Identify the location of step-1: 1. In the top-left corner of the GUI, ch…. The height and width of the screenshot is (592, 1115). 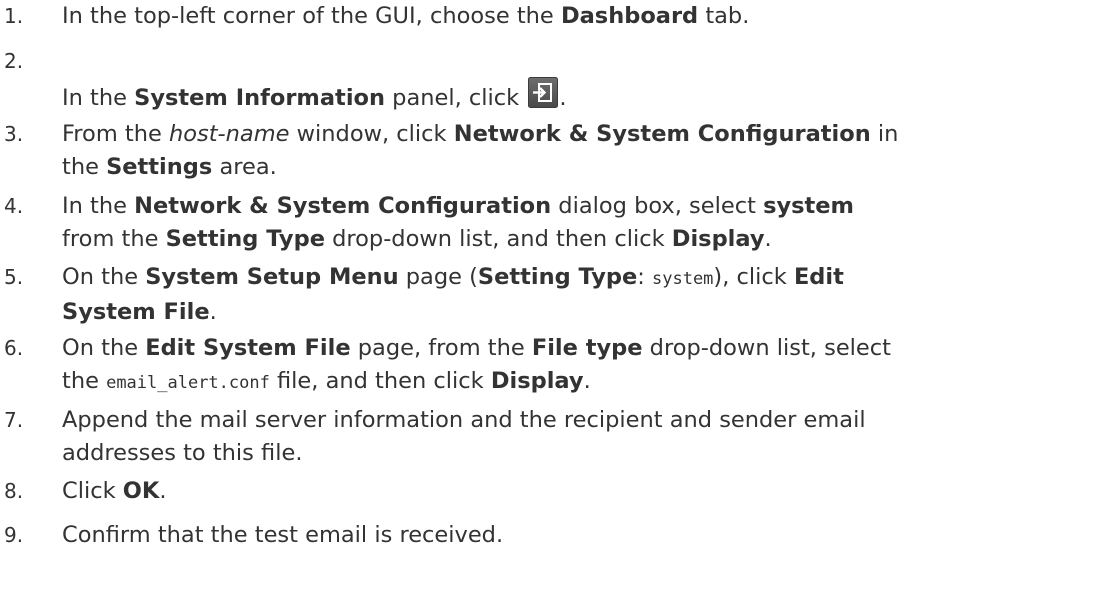
(374, 16).